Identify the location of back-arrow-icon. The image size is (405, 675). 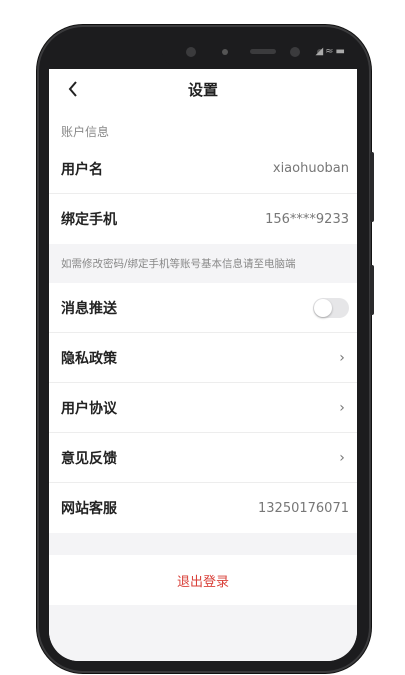
(72, 89).